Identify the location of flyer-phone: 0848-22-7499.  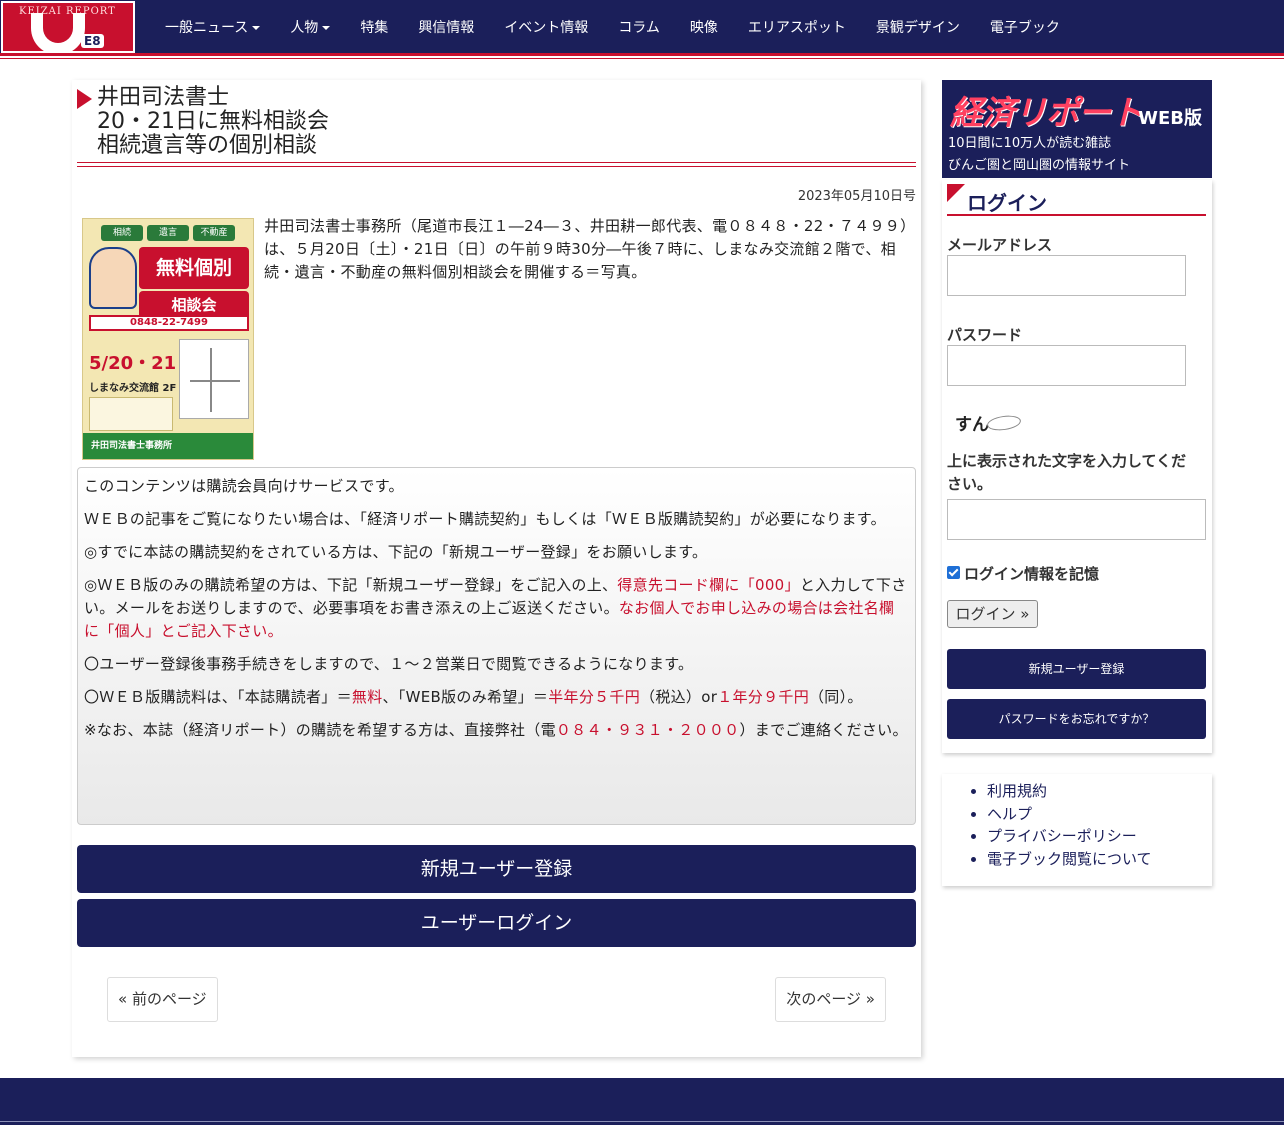
(169, 323).